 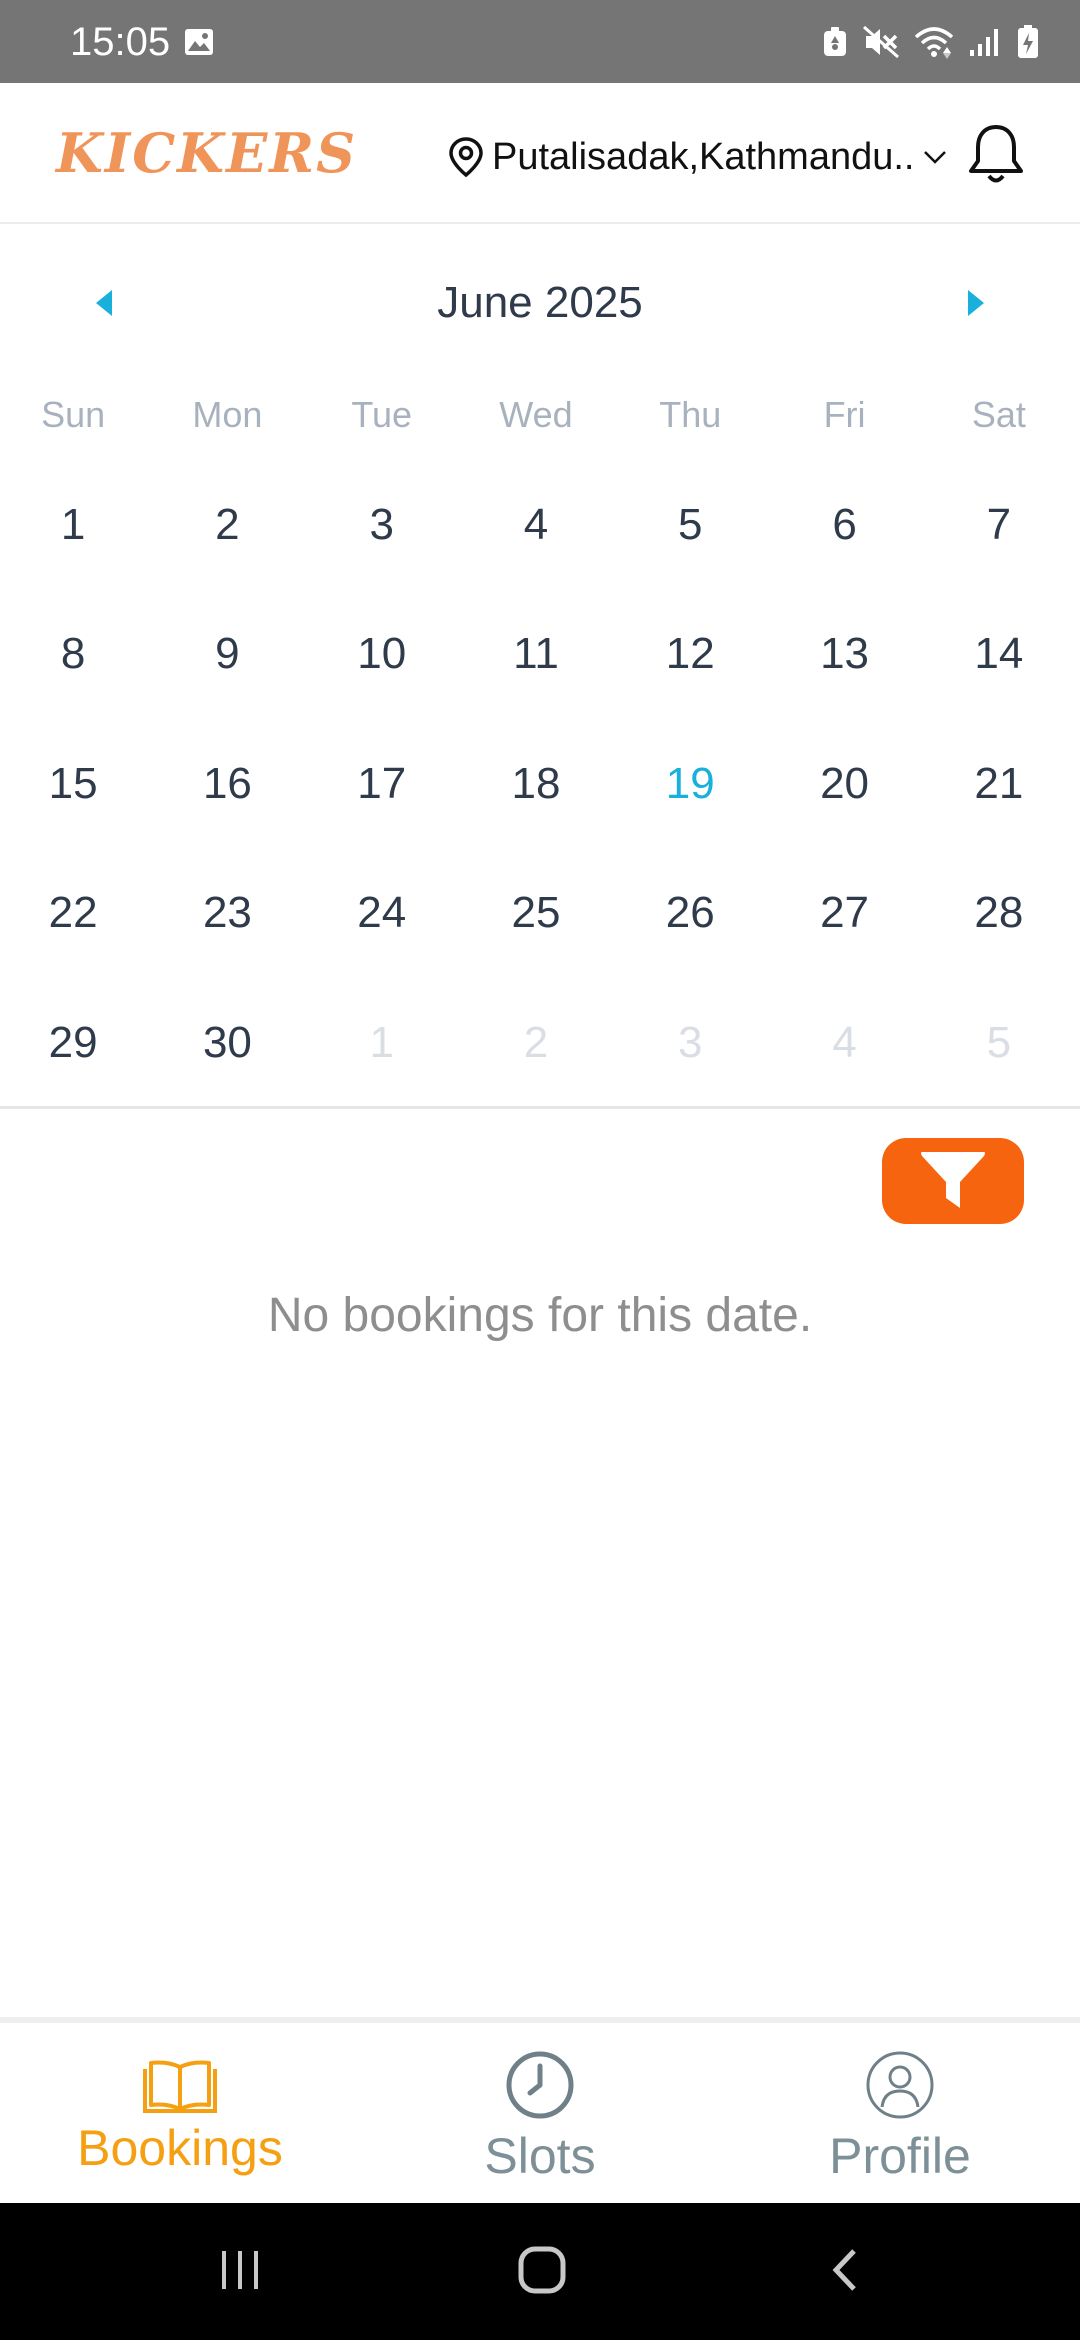 I want to click on calendar-day: 6, so click(x=844, y=525).